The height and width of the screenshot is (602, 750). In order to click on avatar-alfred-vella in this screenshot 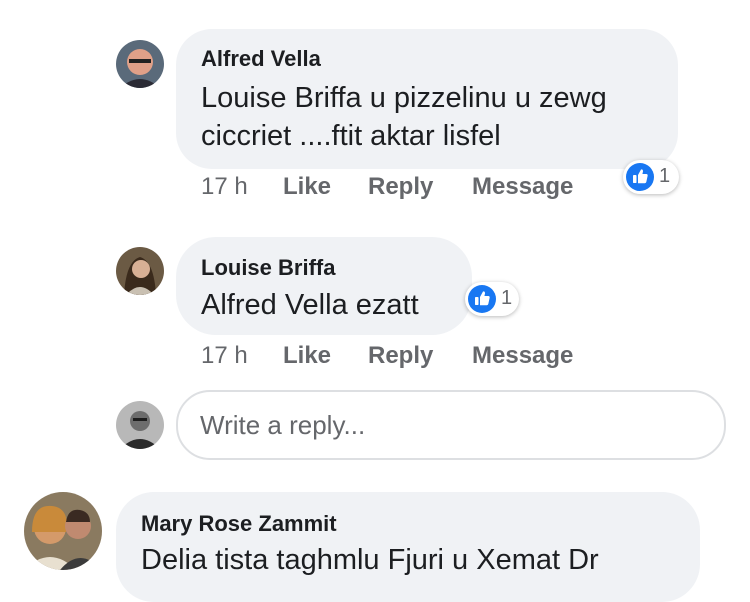, I will do `click(140, 64)`.